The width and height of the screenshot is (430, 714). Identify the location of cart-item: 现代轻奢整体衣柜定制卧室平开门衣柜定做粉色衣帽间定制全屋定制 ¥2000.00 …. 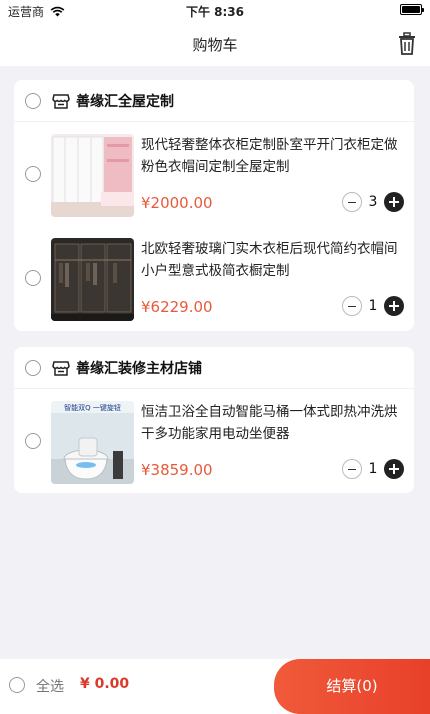
(214, 174).